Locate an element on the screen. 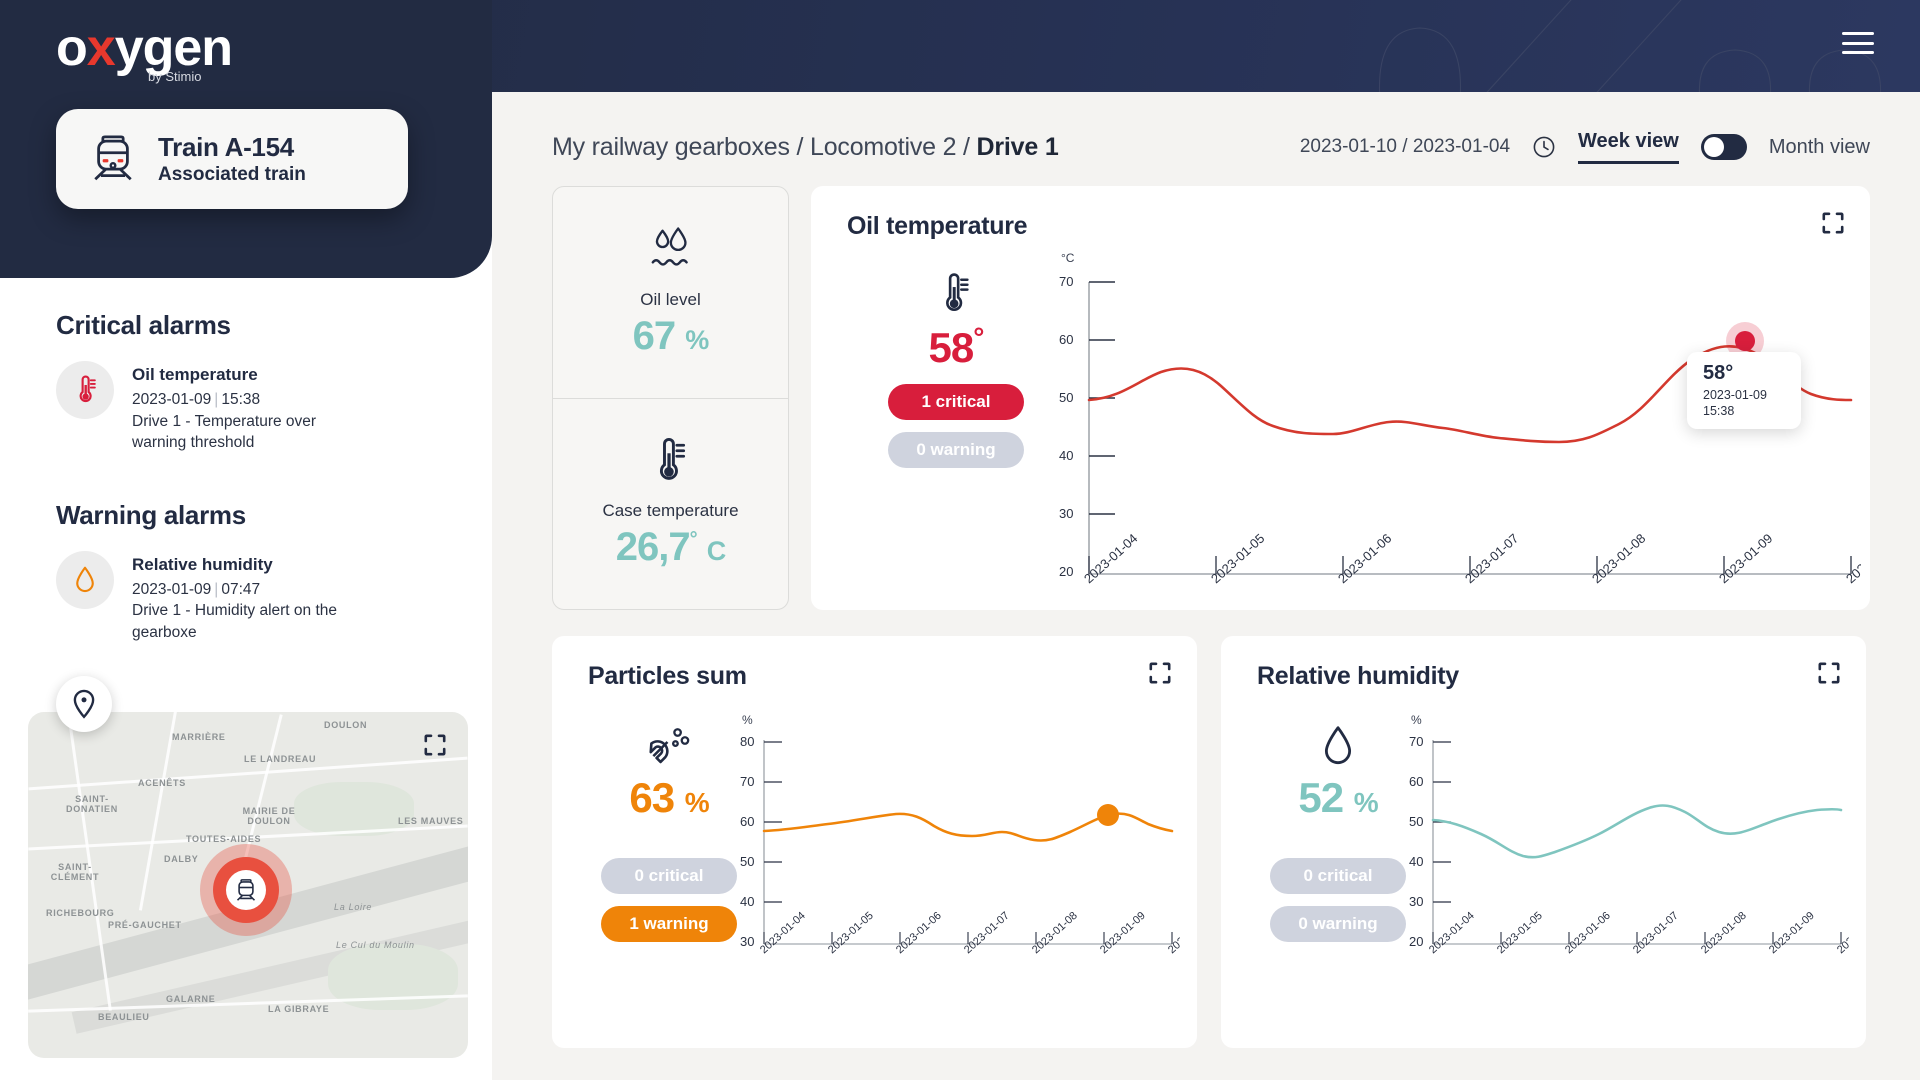 Image resolution: width=1920 pixels, height=1080 pixels. metric-oil-temperature: 58° 1 critical 0 warning is located at coordinates (956, 370).